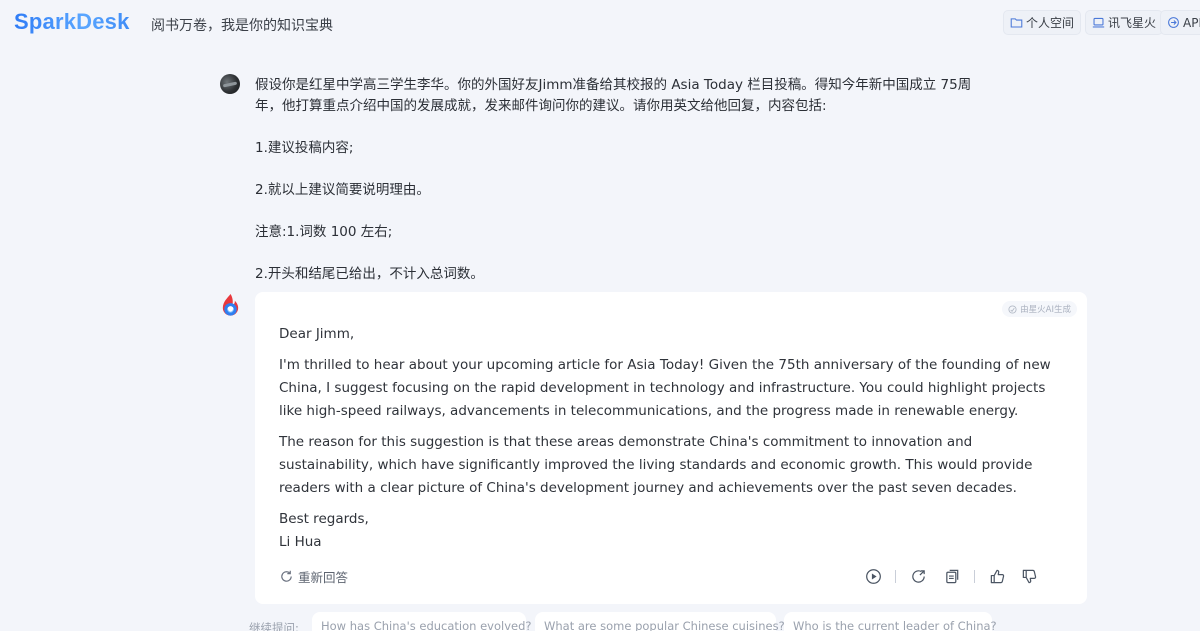 Image resolution: width=1200 pixels, height=631 pixels. What do you see at coordinates (1180, 22) in the screenshot?
I see `api-button: API` at bounding box center [1180, 22].